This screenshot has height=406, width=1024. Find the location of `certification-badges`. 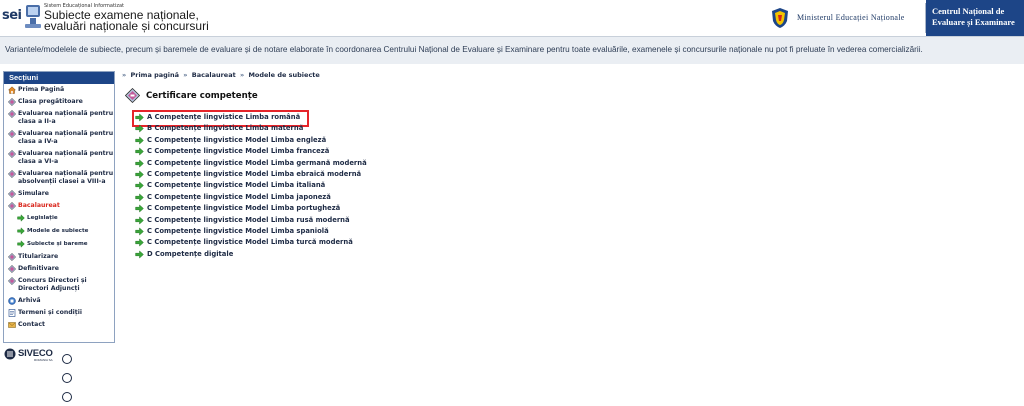

certification-badges is located at coordinates (67, 377).